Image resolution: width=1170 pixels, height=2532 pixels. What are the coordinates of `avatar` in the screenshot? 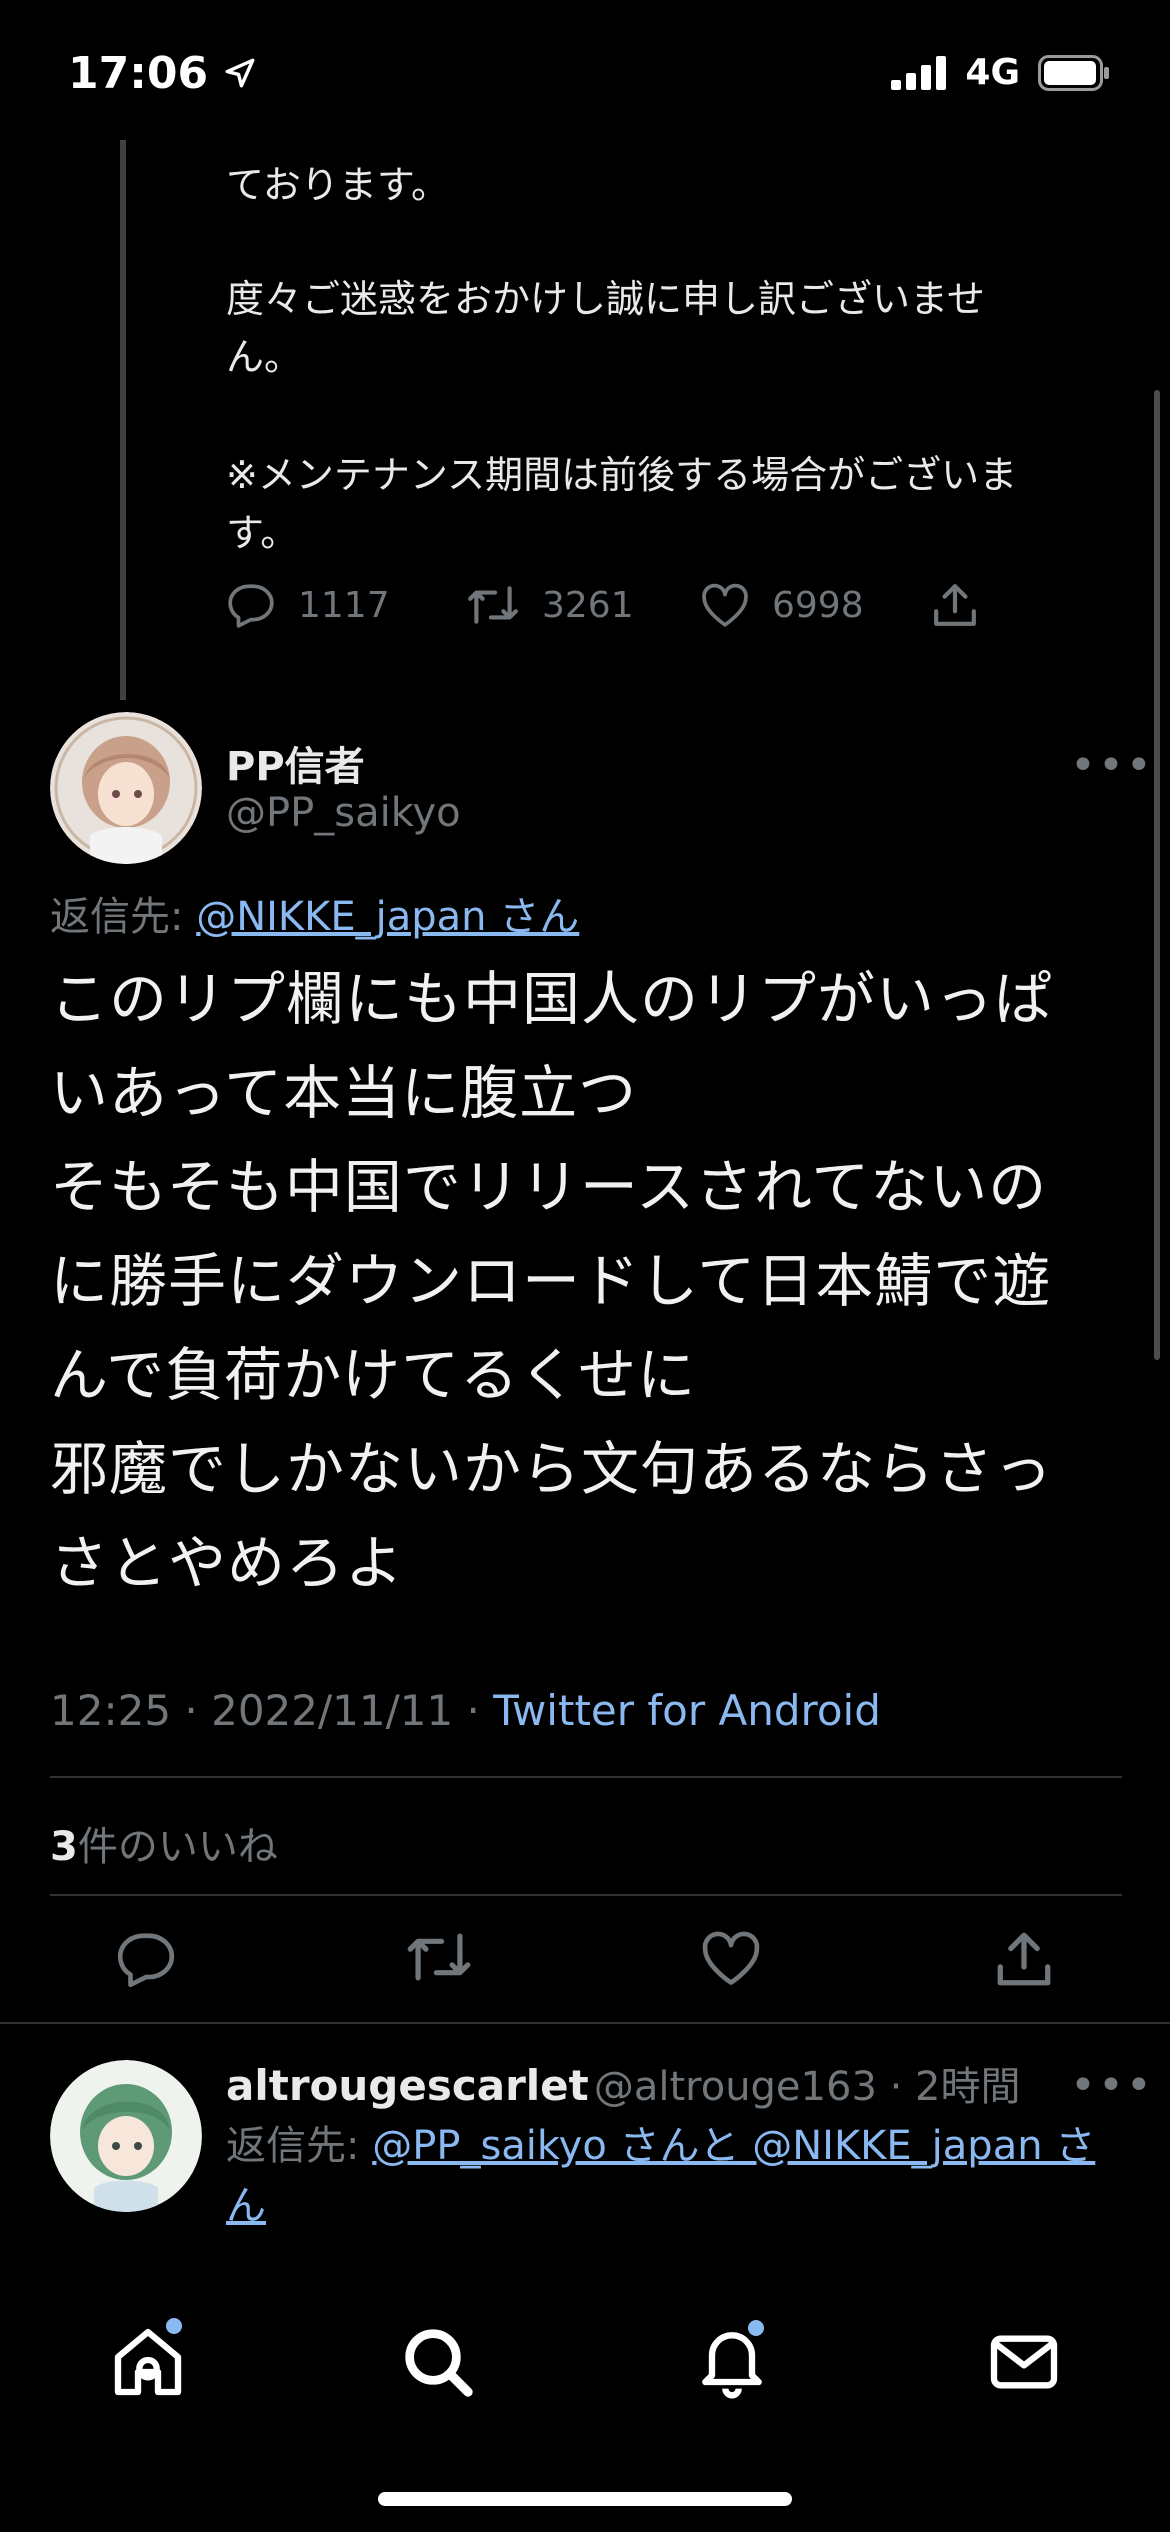 It's located at (126, 788).